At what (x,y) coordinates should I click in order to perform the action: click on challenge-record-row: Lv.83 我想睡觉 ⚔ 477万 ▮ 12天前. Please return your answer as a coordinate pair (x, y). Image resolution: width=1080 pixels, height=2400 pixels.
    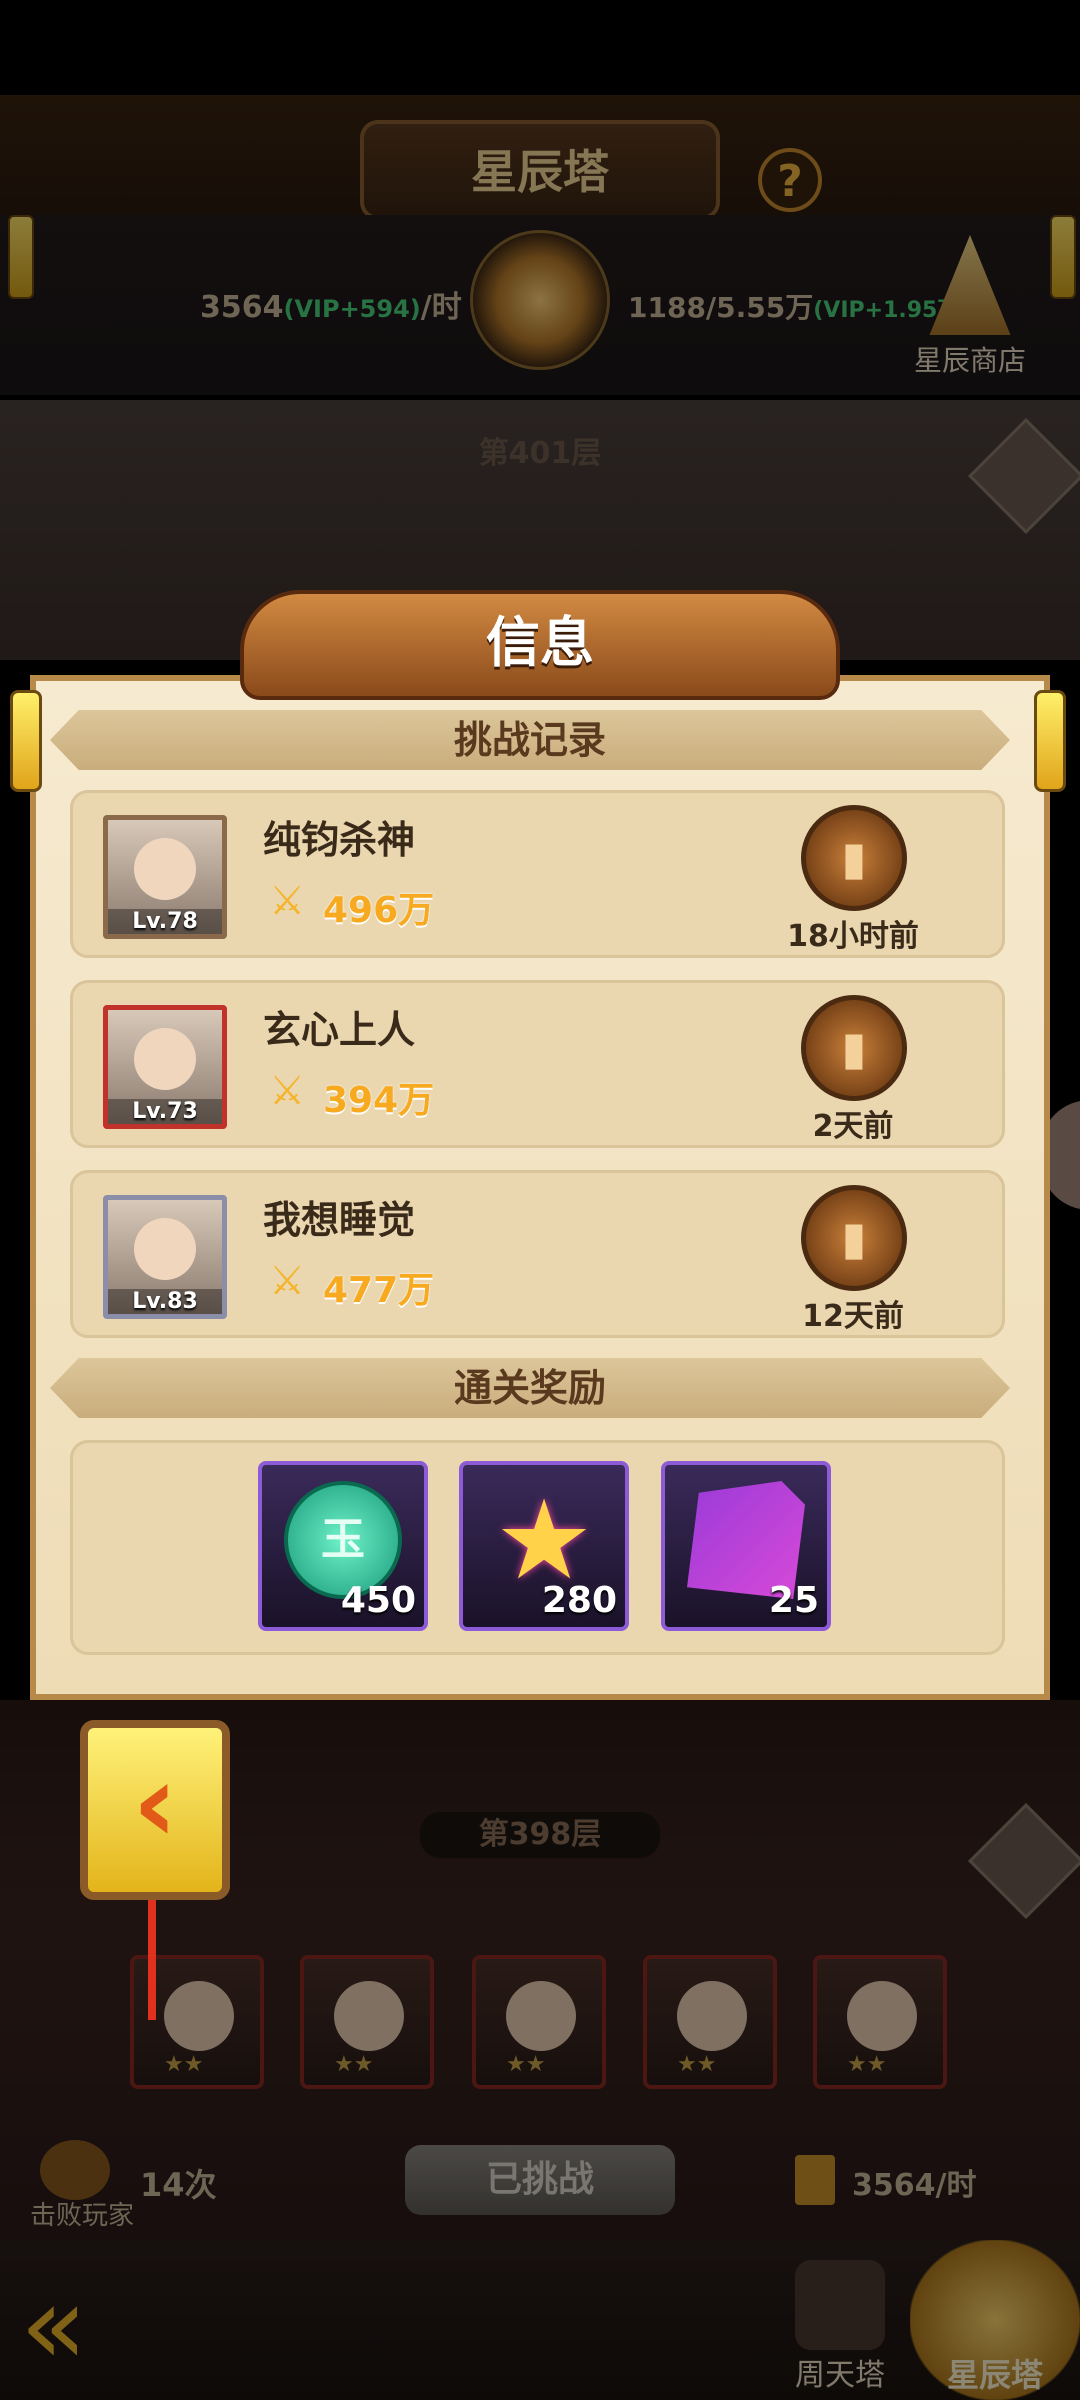
    Looking at the image, I should click on (537, 1254).